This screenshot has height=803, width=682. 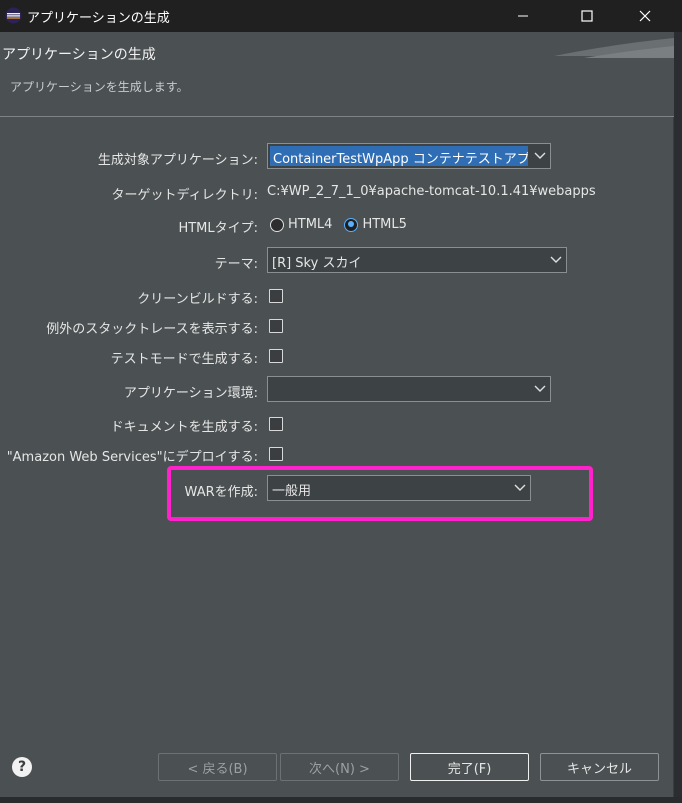 What do you see at coordinates (337, 74) in the screenshot?
I see `dialog-header: アプリケーションの生成 アプリケーションを生成します。` at bounding box center [337, 74].